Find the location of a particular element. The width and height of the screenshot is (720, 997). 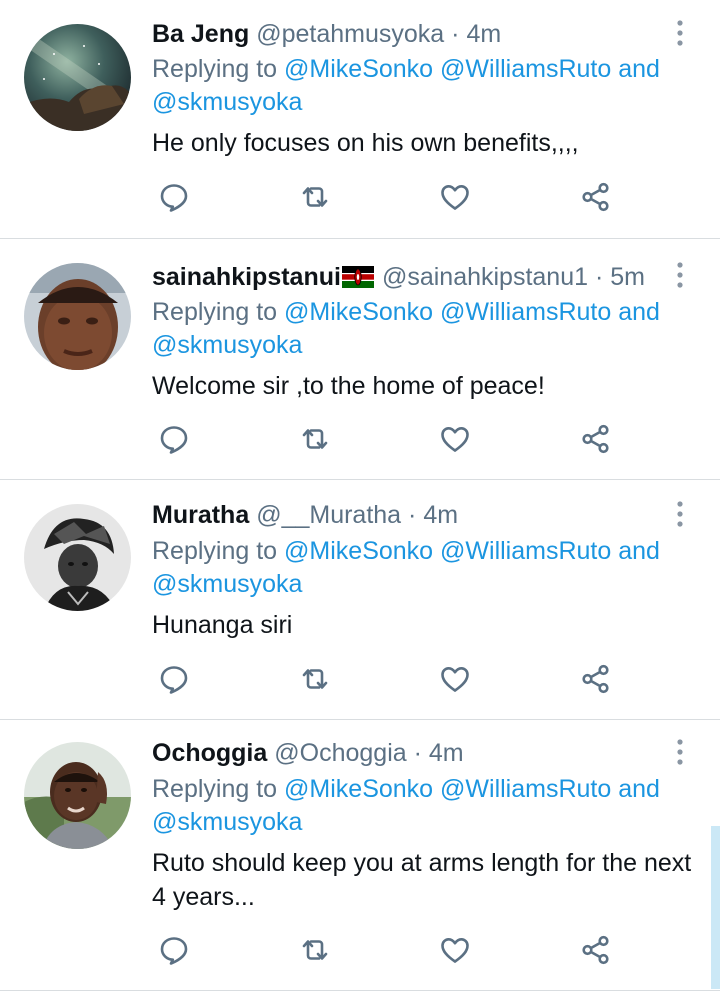

kenya-flag-icon is located at coordinates (357, 277).